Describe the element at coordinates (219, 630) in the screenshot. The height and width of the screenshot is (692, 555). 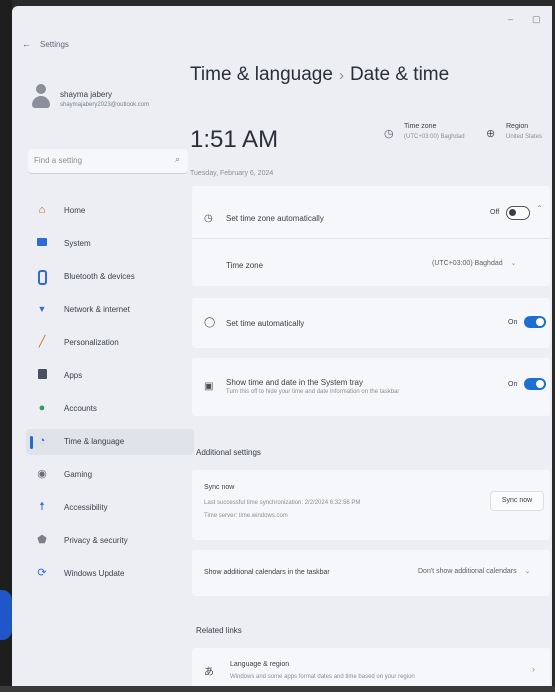
I see `related-links-heading: Related links` at that location.